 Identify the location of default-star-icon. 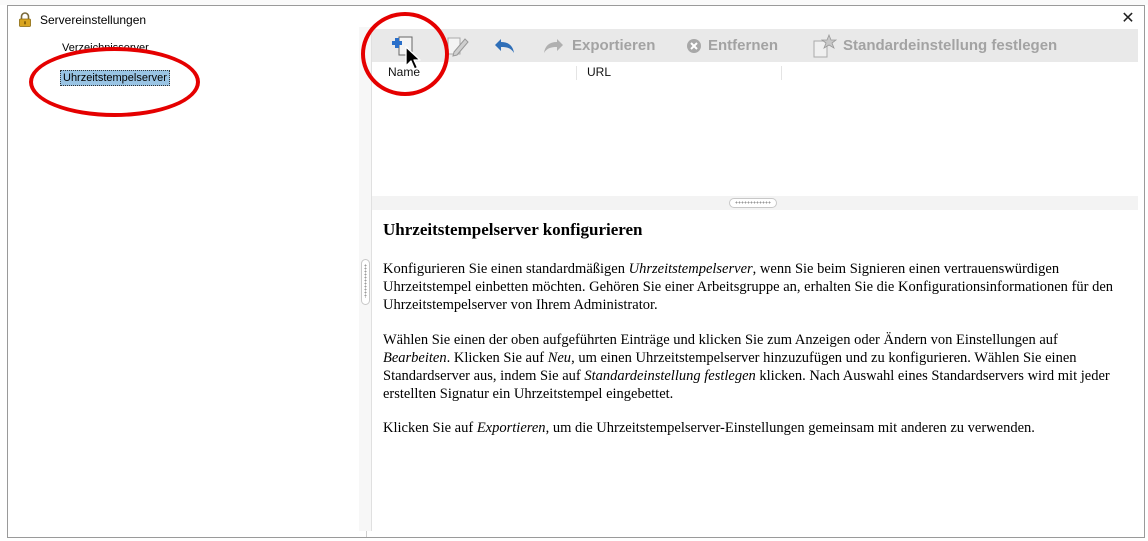
(825, 45).